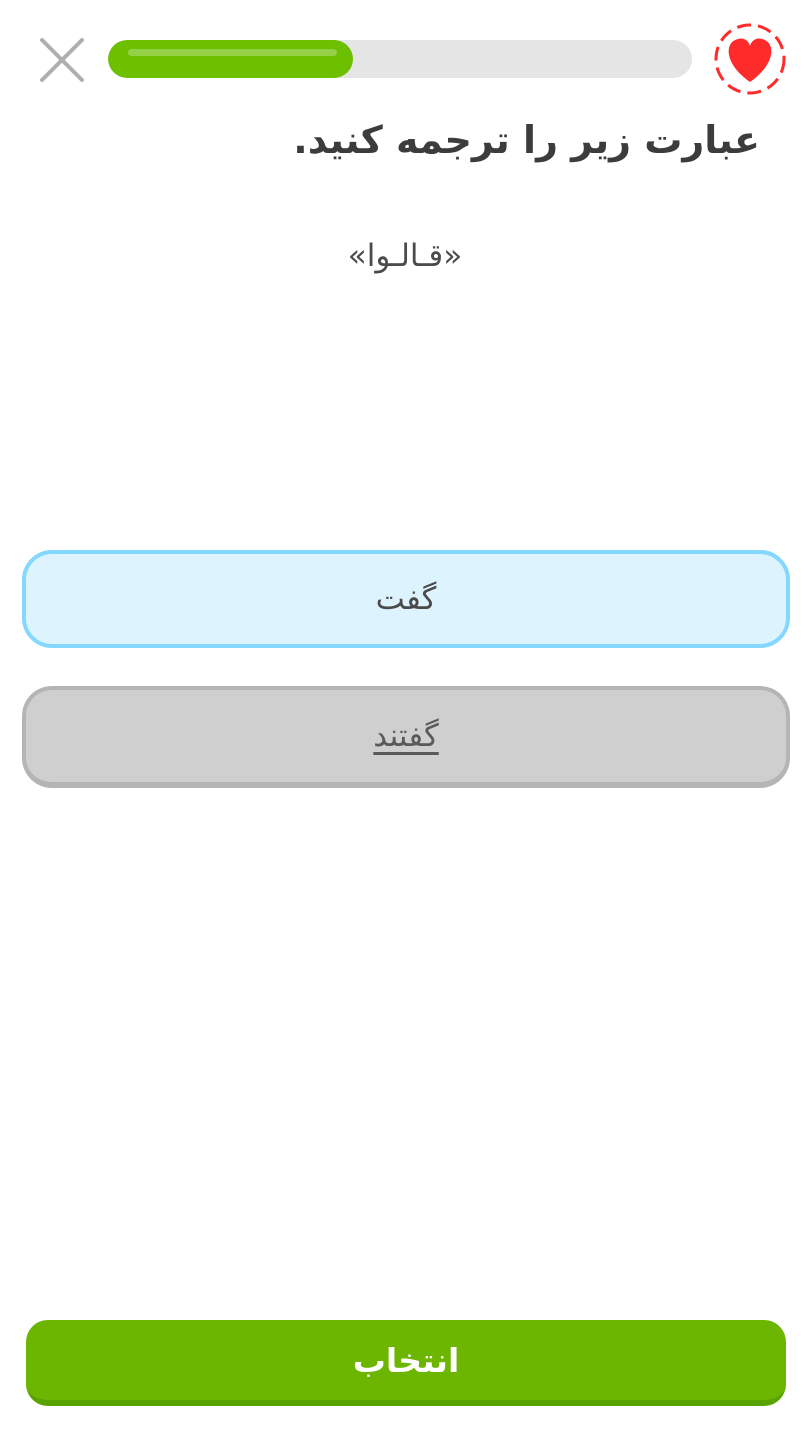 The width and height of the screenshot is (810, 1440). I want to click on heart-icon, so click(750, 59).